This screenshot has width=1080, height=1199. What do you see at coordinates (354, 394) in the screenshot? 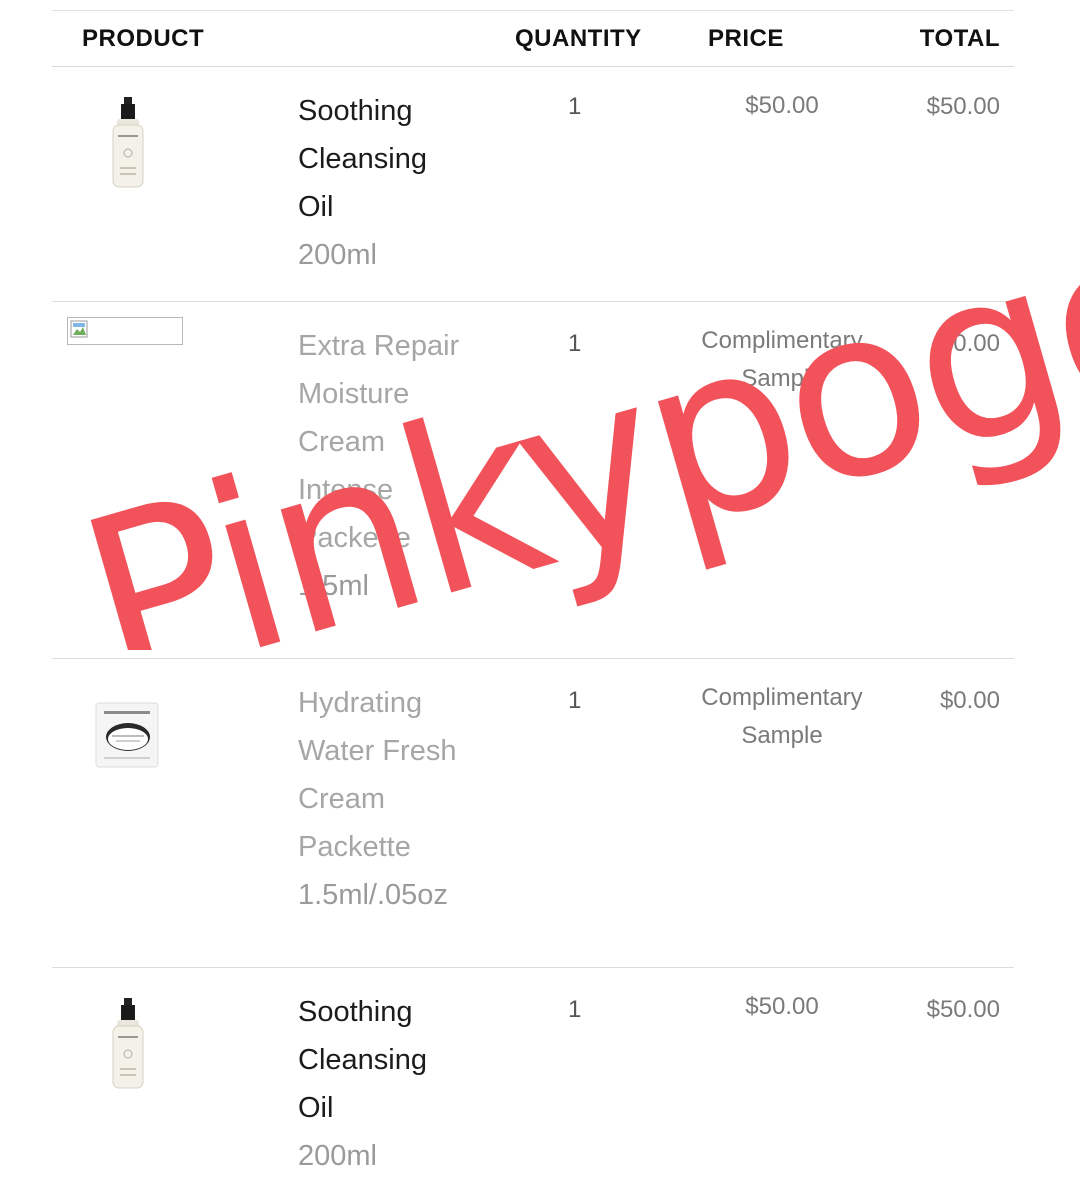
I see `product-title-line: Moisture` at bounding box center [354, 394].